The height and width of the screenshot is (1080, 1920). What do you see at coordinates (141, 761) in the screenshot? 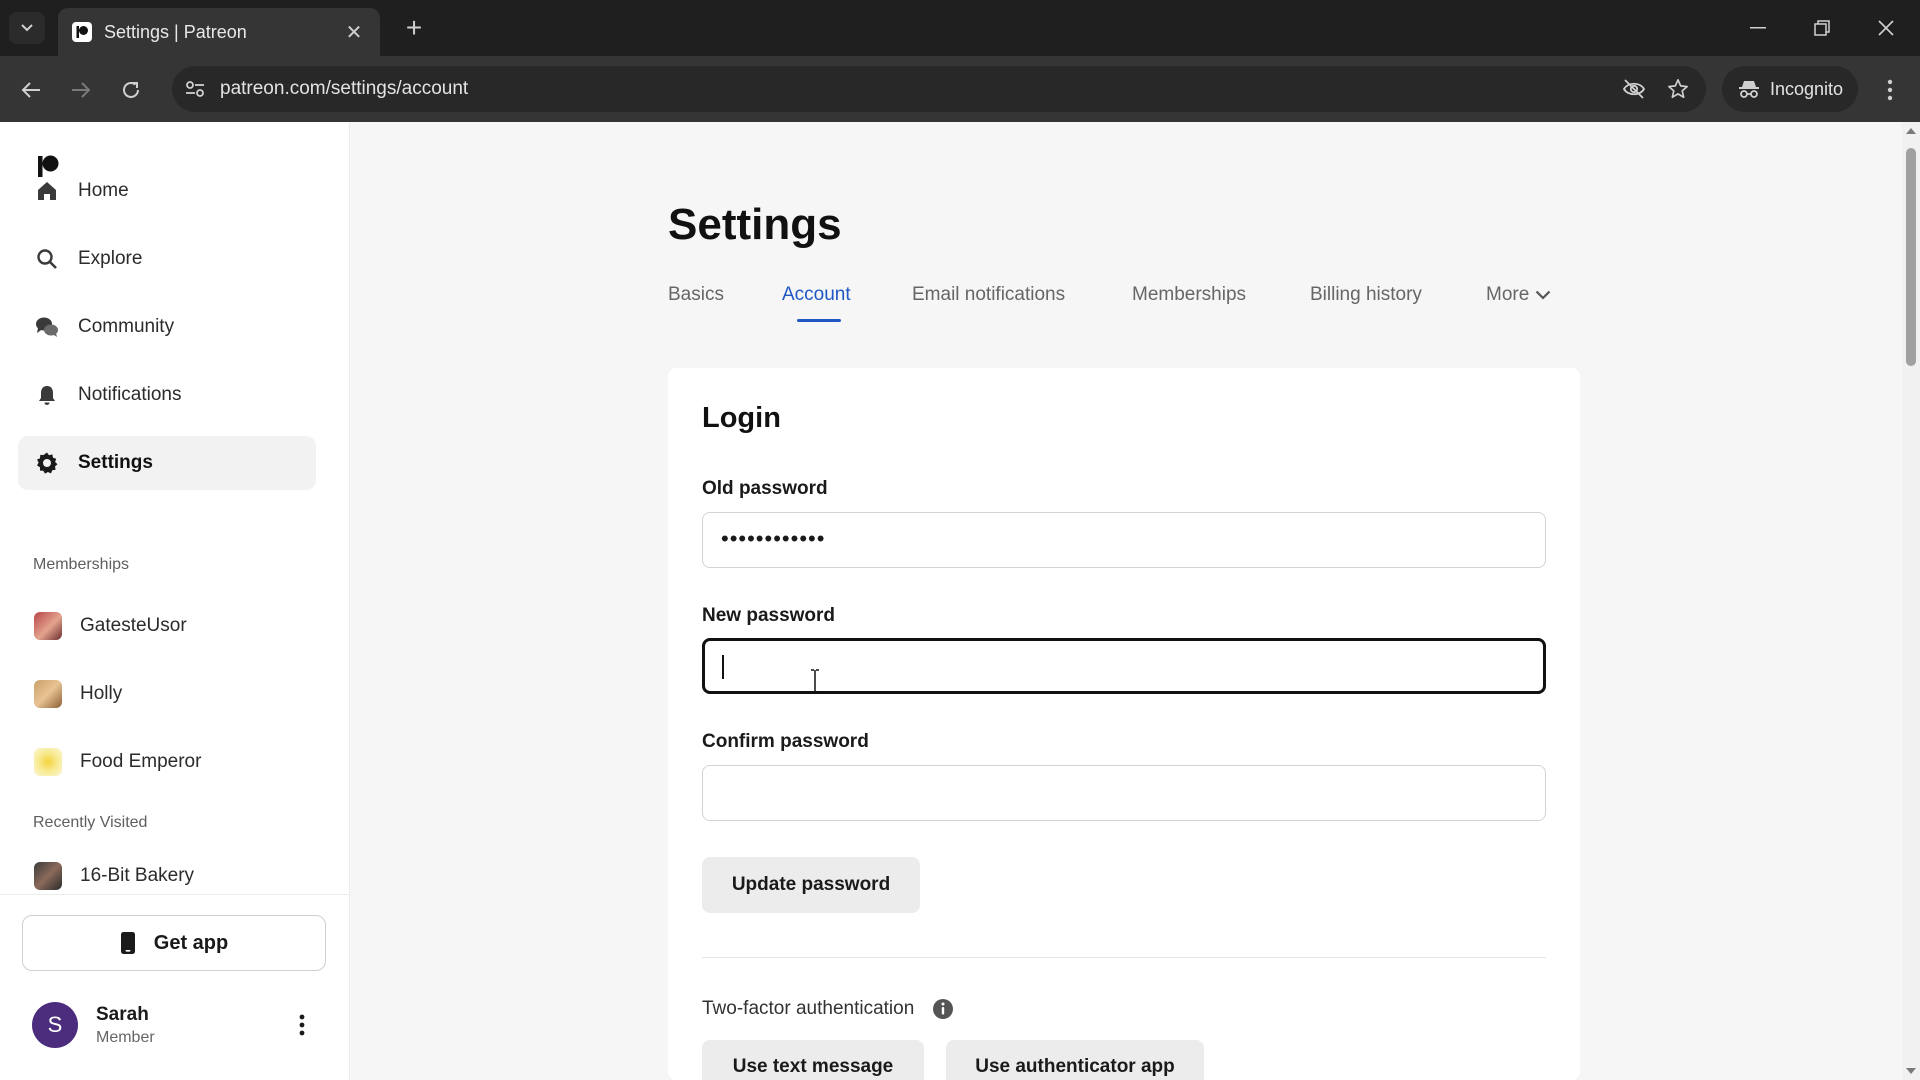
I see `sidebar-item-label: Food Emperor` at bounding box center [141, 761].